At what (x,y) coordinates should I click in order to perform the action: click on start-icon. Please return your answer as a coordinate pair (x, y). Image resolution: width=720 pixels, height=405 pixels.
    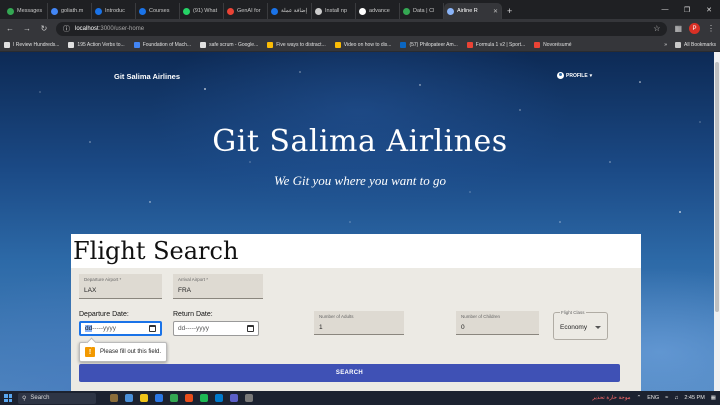
    Looking at the image, I should click on (8, 398).